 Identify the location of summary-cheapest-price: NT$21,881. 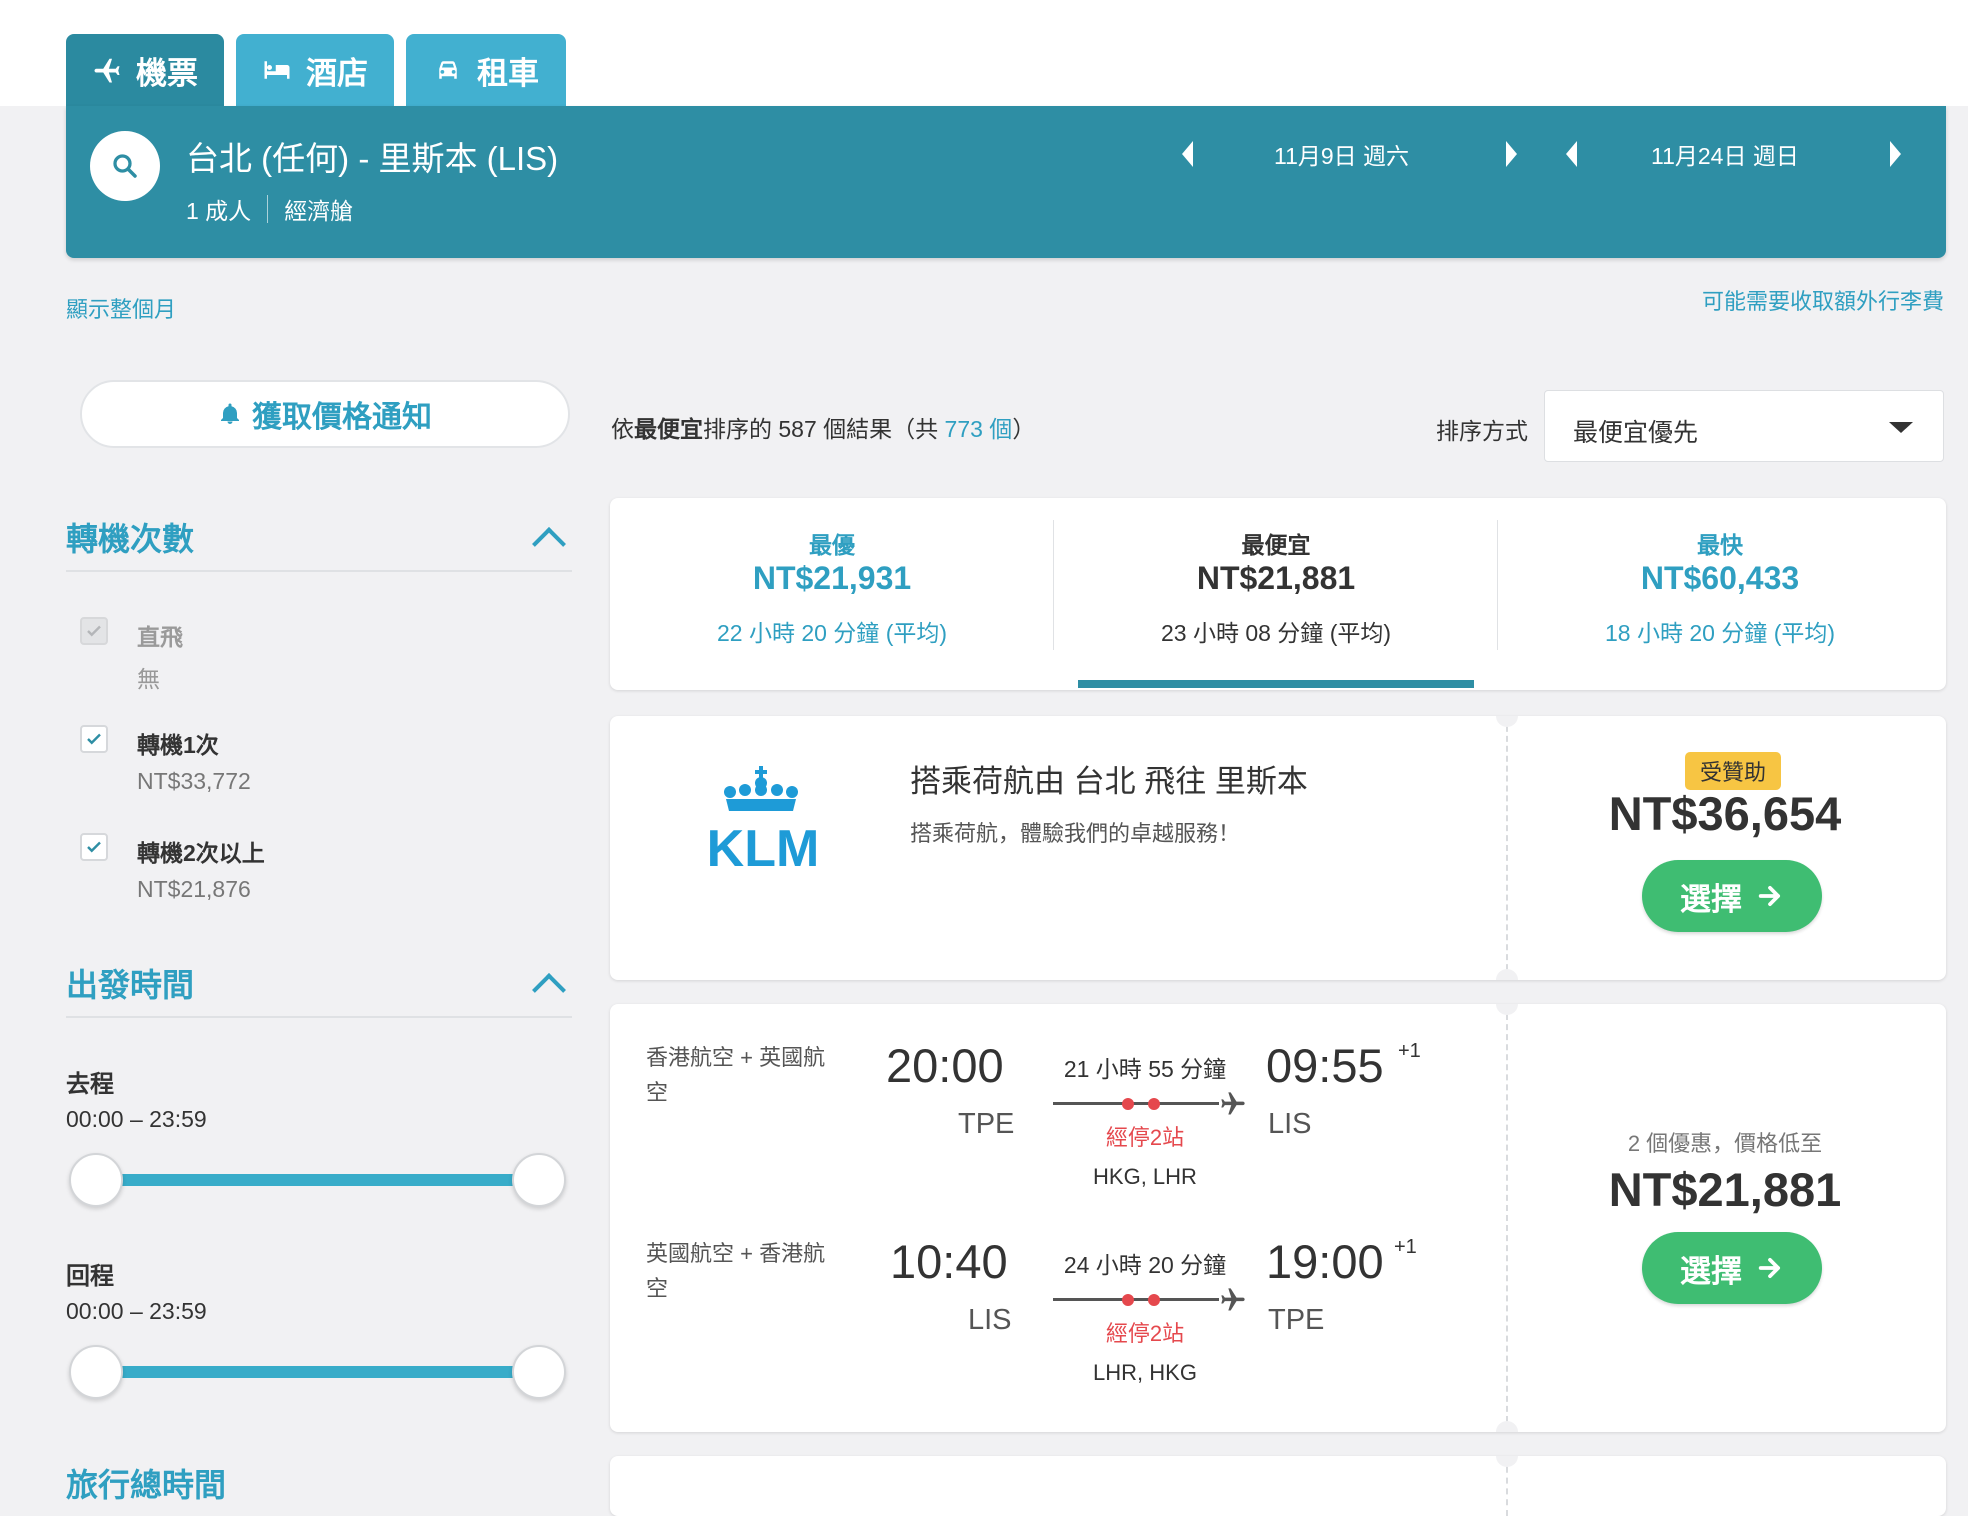
(1276, 578).